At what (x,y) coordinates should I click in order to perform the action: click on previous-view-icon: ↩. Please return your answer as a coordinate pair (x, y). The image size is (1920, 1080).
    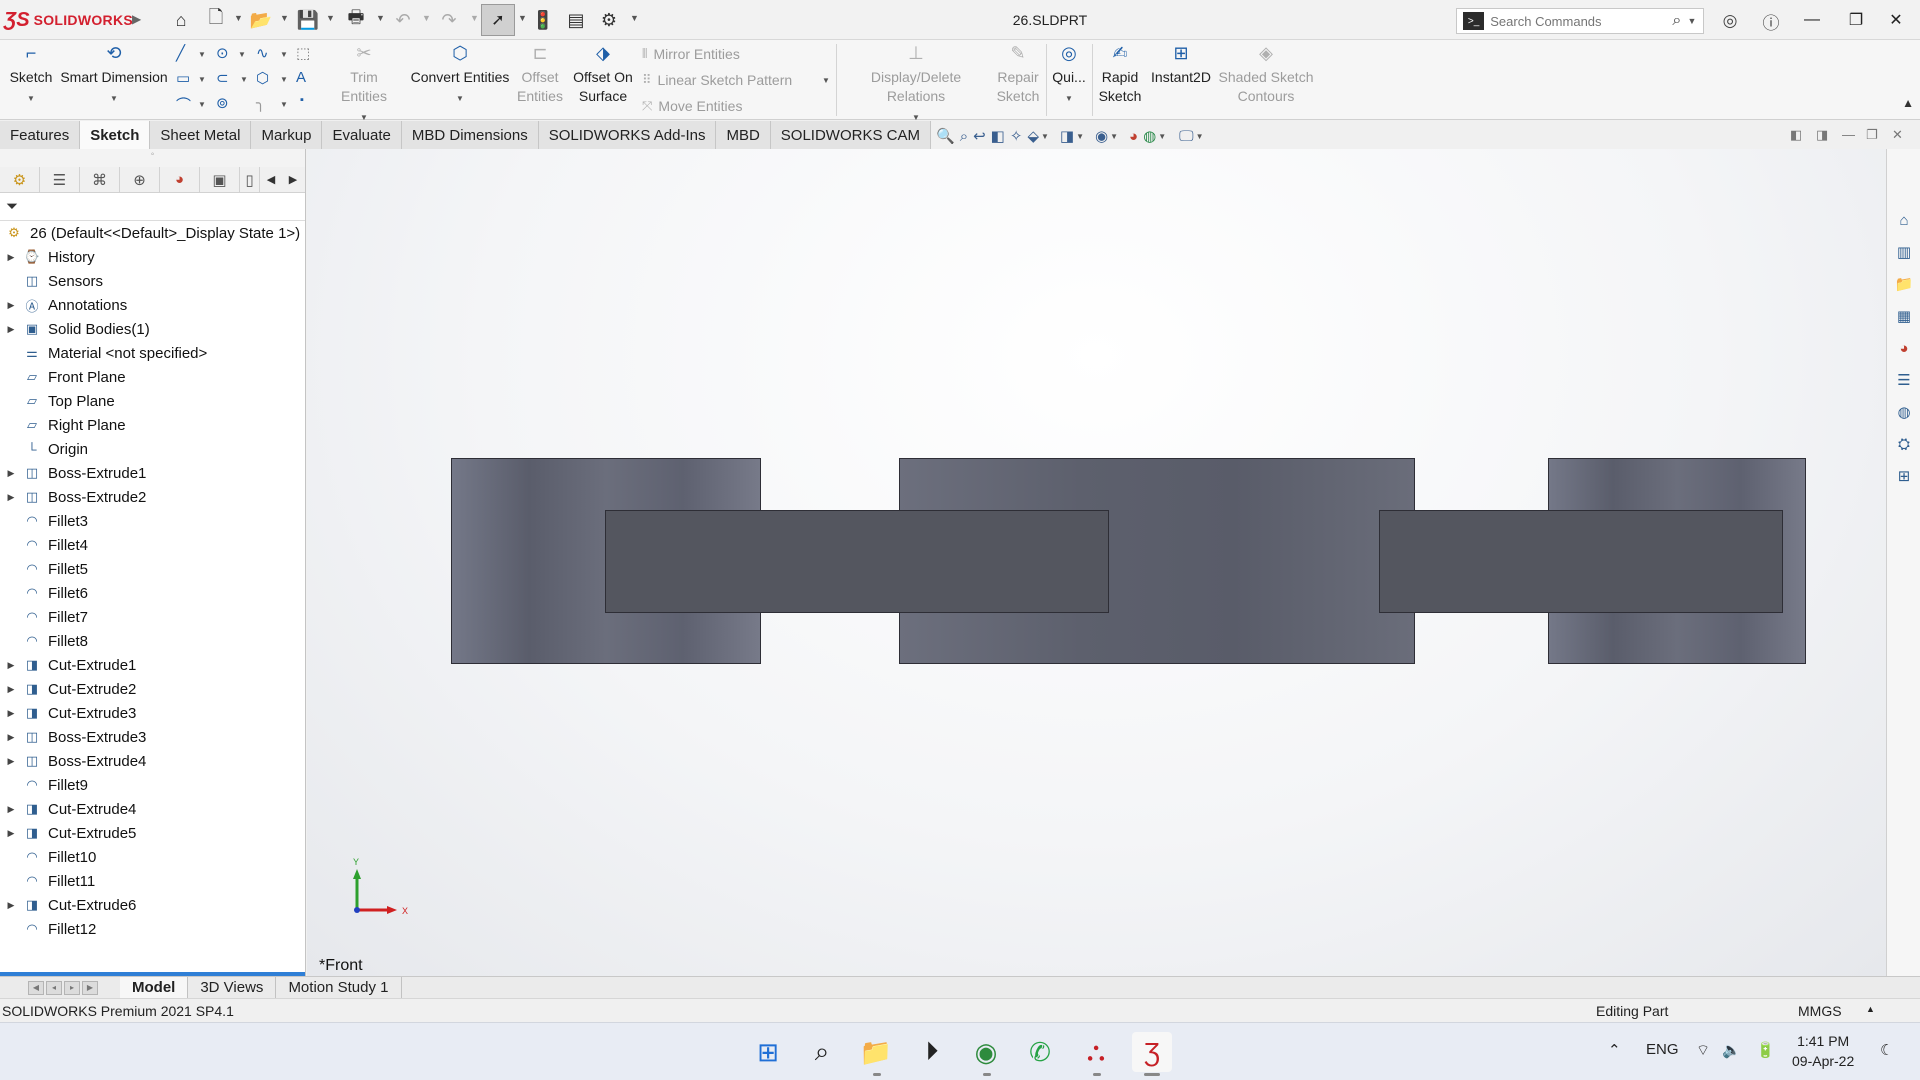
    Looking at the image, I should click on (979, 136).